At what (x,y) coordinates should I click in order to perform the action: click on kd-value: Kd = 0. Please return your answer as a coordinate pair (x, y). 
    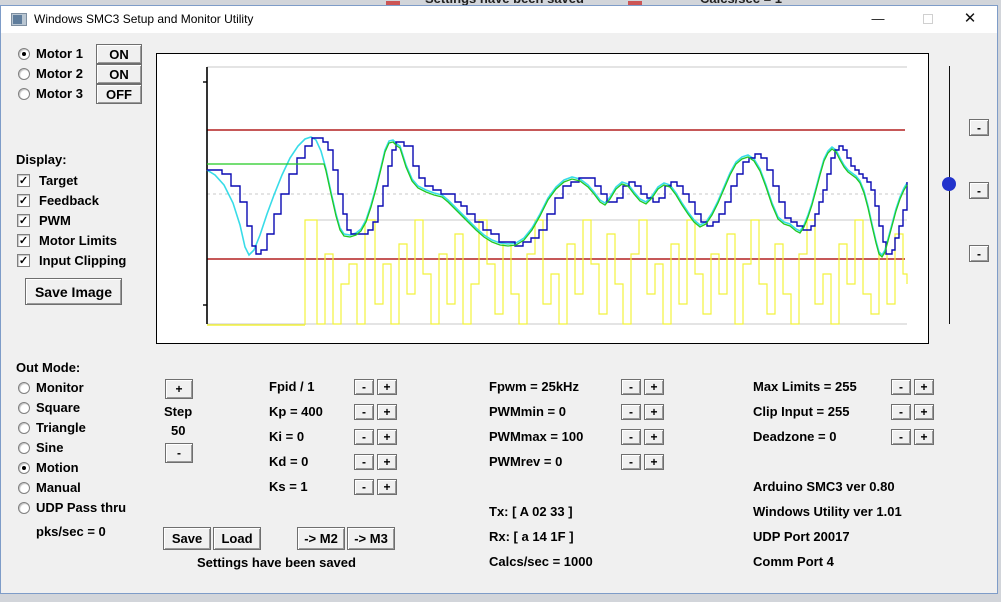
    Looking at the image, I should click on (289, 461).